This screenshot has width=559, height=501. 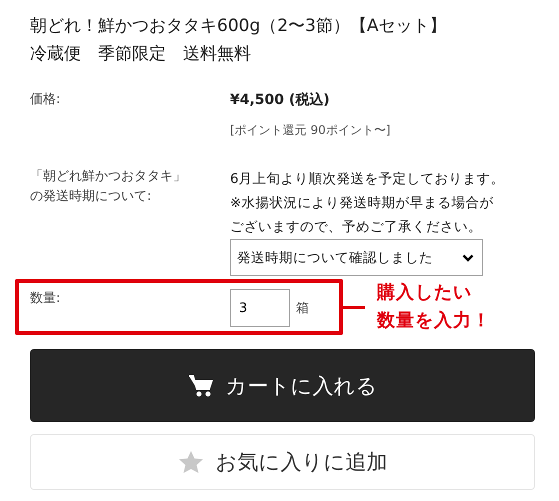 What do you see at coordinates (108, 176) in the screenshot?
I see `shipping-label: 「朝どれ鮮かつおタタキ」` at bounding box center [108, 176].